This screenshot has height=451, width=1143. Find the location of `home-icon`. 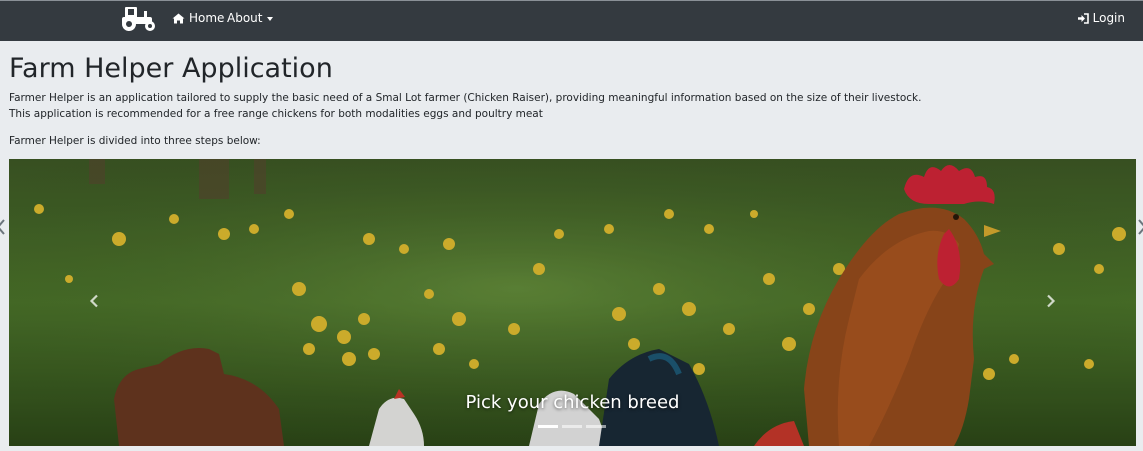

home-icon is located at coordinates (178, 18).